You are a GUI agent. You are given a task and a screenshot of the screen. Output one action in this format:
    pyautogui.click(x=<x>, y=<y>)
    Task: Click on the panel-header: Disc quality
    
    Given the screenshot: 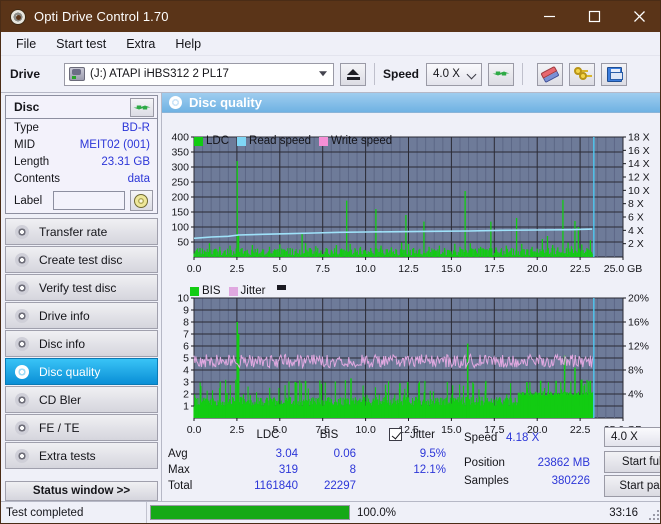 What is the action you would take?
    pyautogui.click(x=411, y=103)
    